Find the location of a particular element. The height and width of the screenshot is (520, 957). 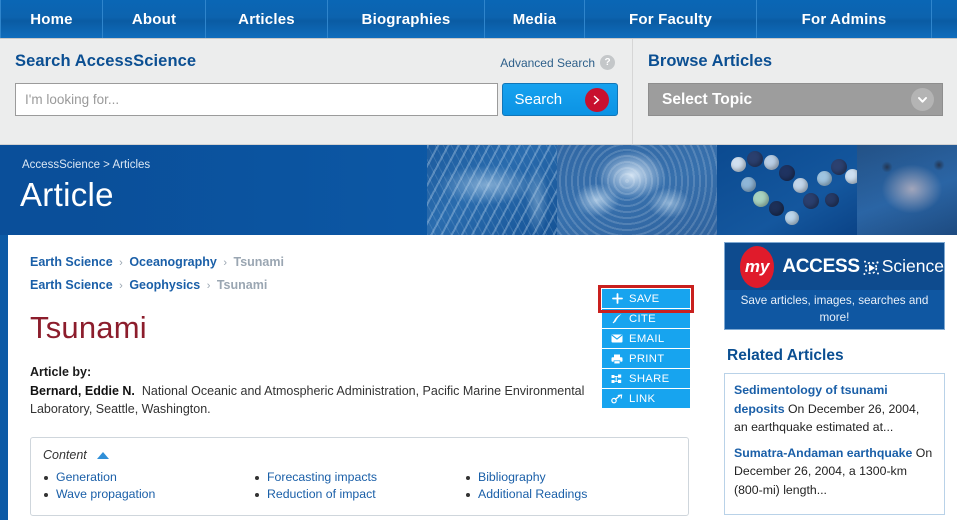

save-button: SAVE is located at coordinates (646, 299).